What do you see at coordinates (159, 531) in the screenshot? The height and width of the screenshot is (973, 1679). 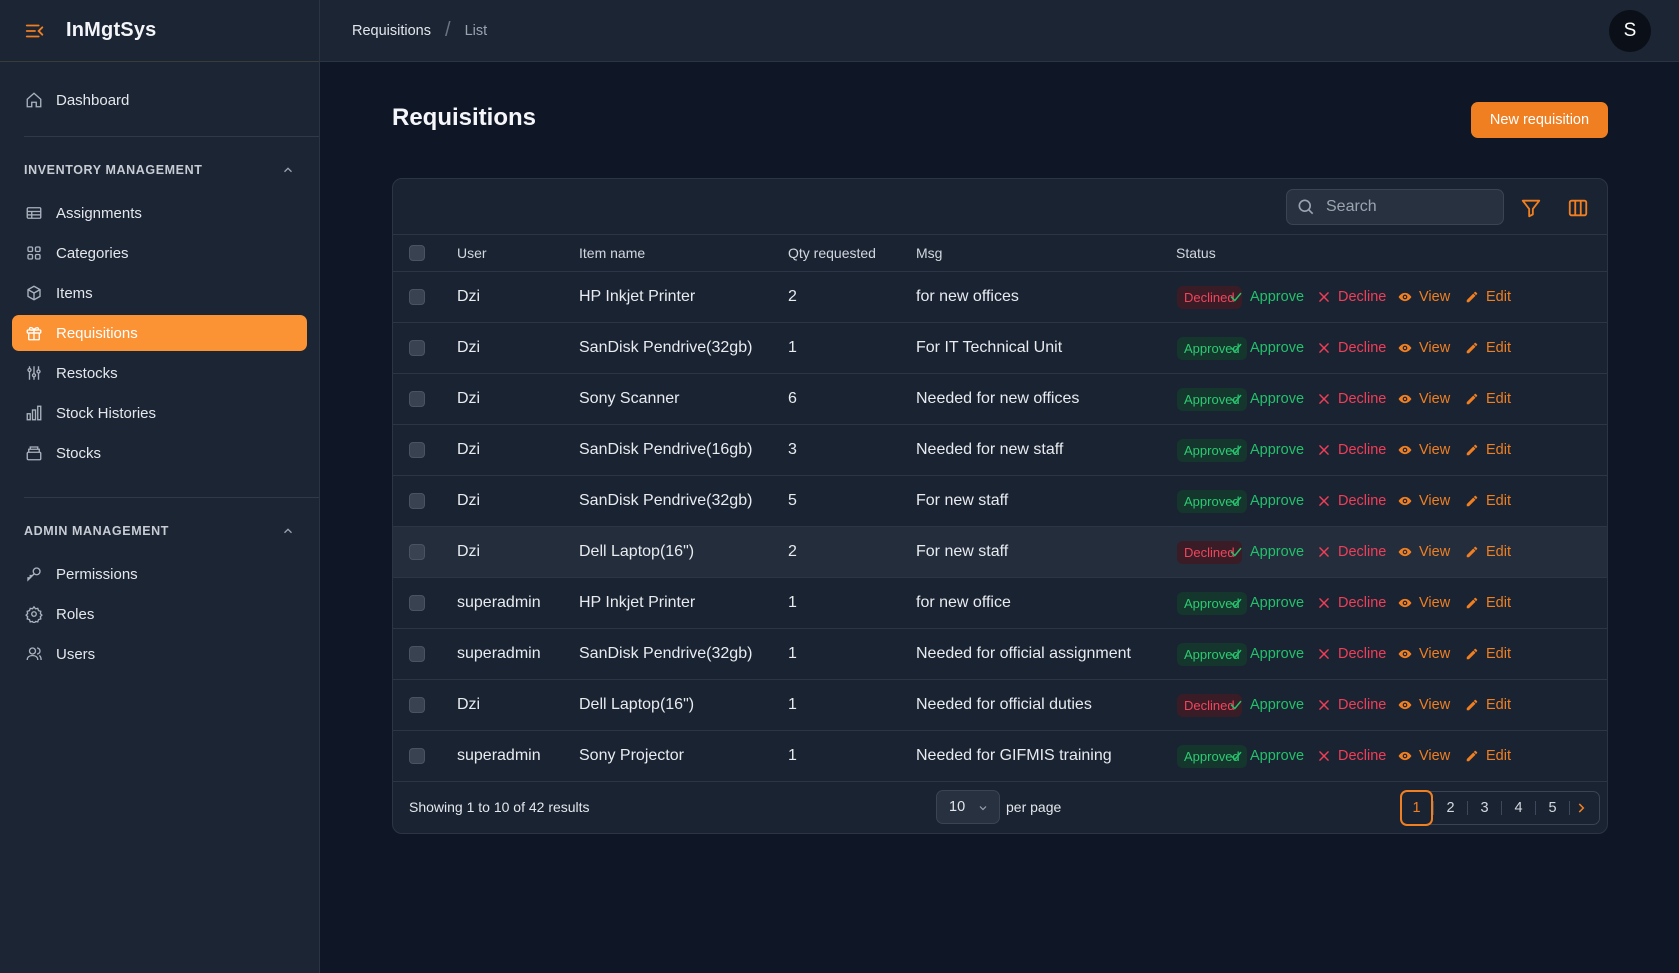 I see `admin-group-header: ADMIN MANAGEMENT` at bounding box center [159, 531].